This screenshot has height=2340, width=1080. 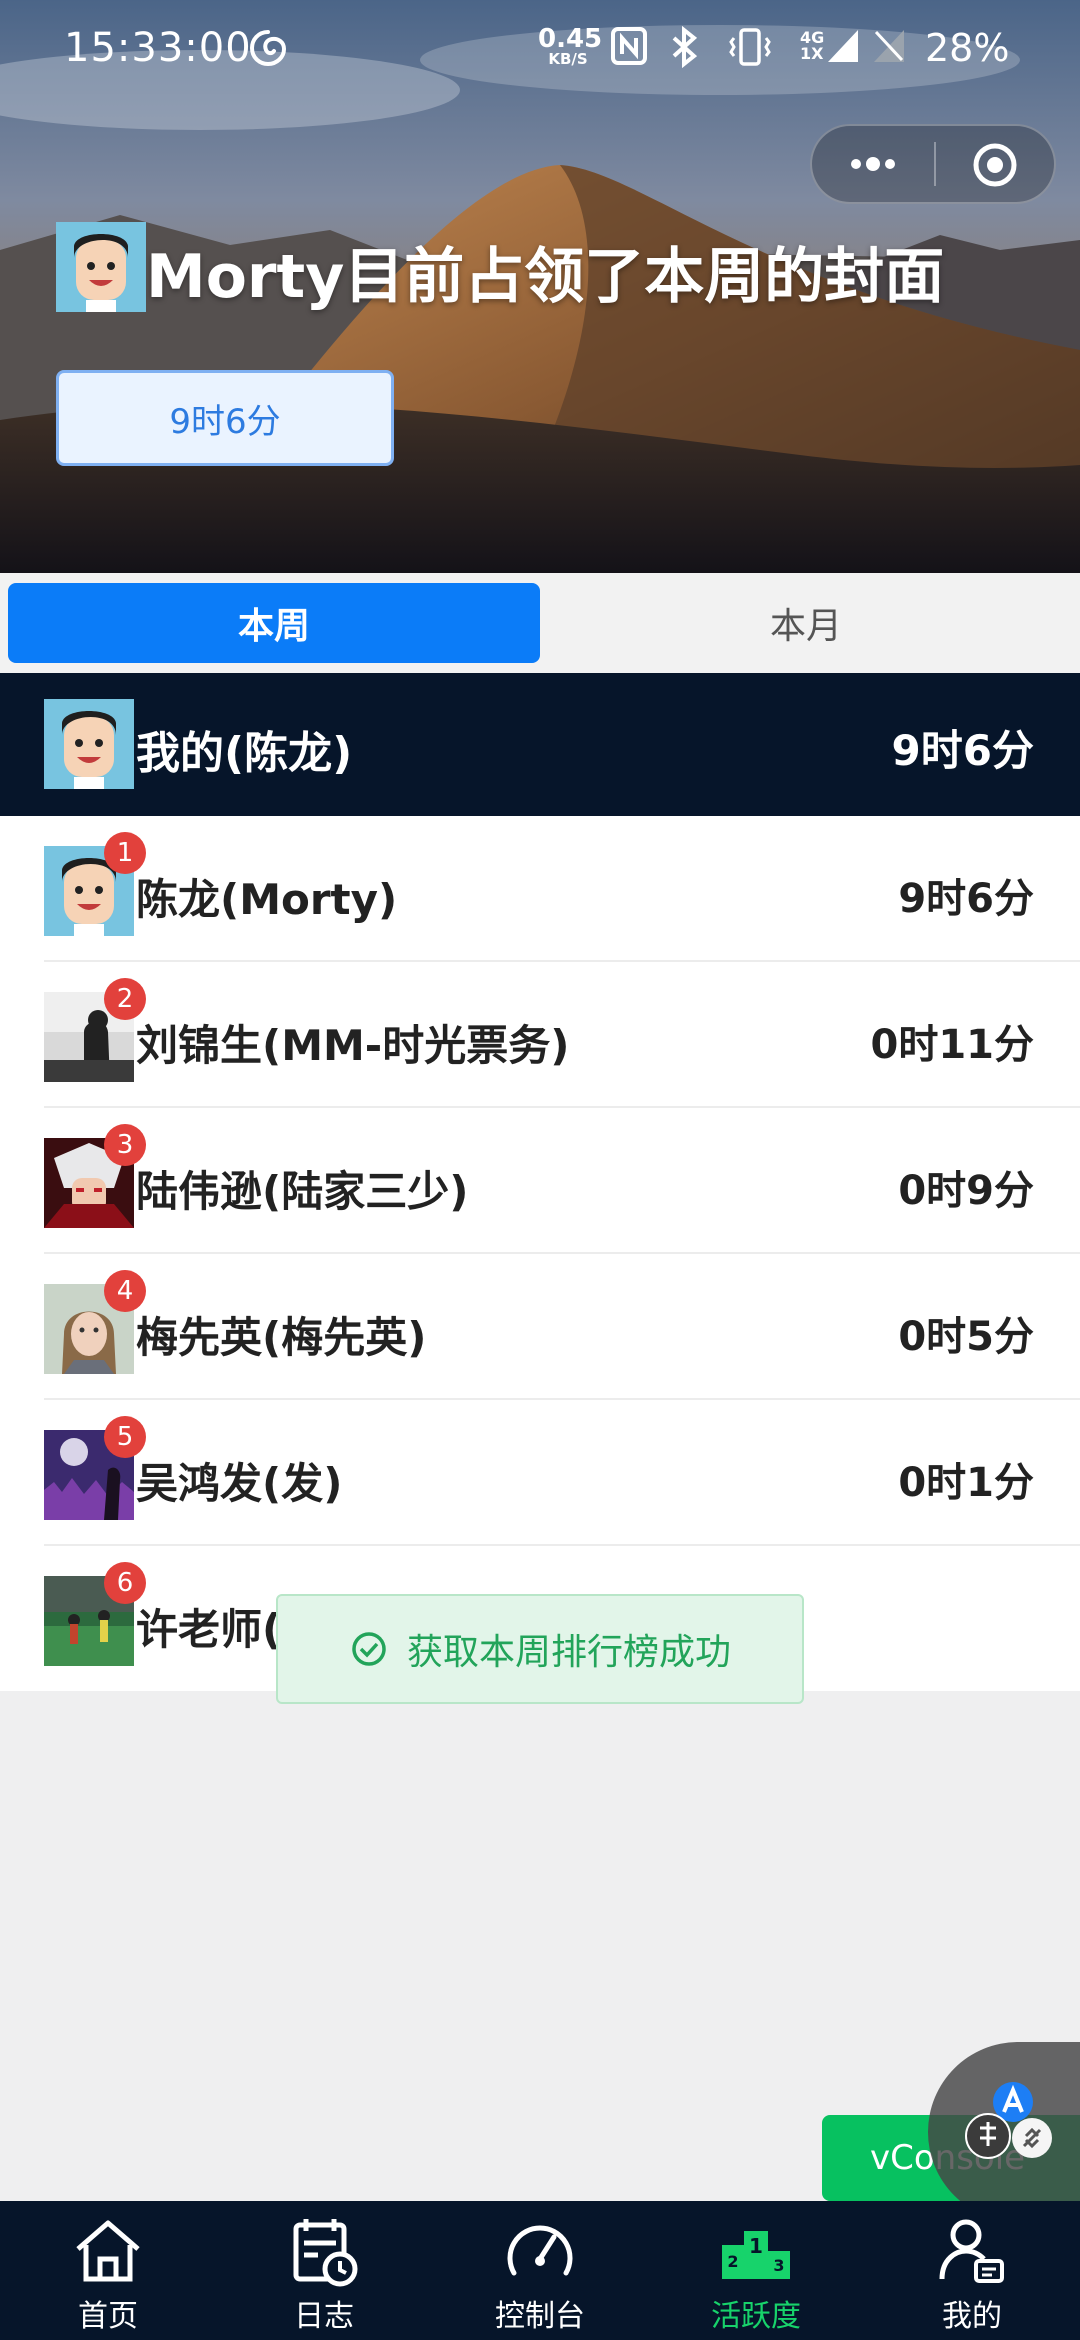 I want to click on user-name: 吴鸿发(发), so click(x=239, y=1483).